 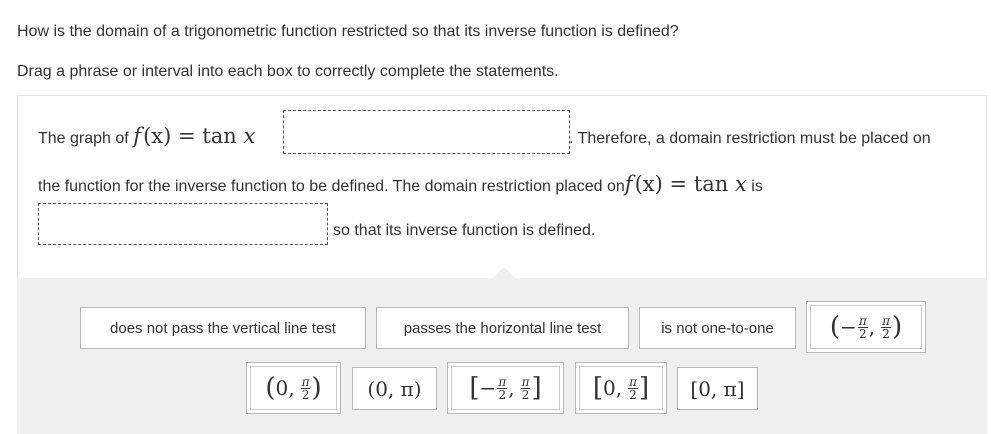 I want to click on function-expression: f (x) = tan x, so click(x=194, y=136).